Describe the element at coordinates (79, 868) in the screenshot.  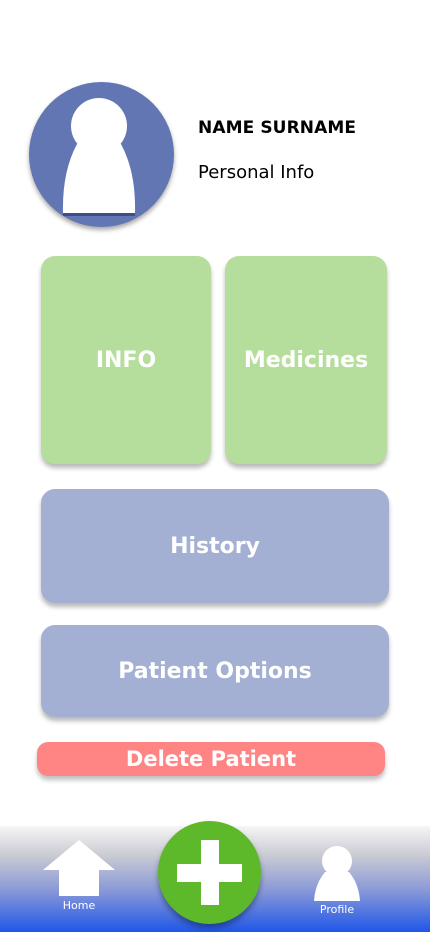
I see `home-icon` at that location.